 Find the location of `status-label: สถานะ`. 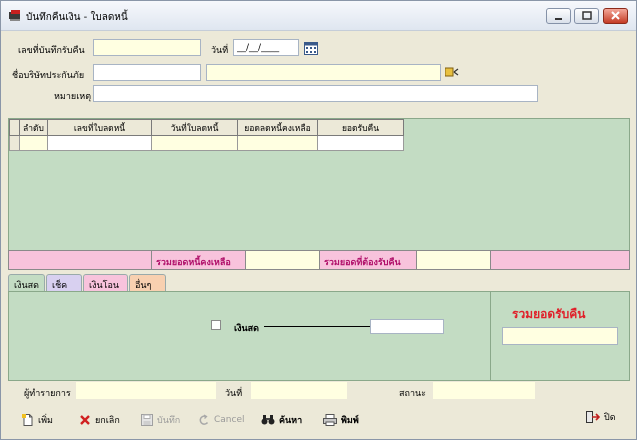

status-label: สถานะ is located at coordinates (412, 394).